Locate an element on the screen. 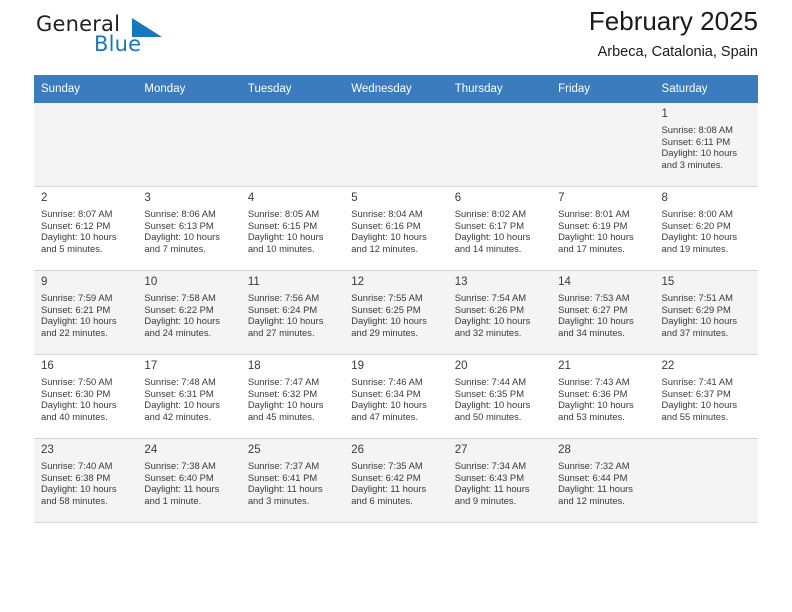  day-sunrise-text: Sunrise: 7:48 AM is located at coordinates (180, 381).